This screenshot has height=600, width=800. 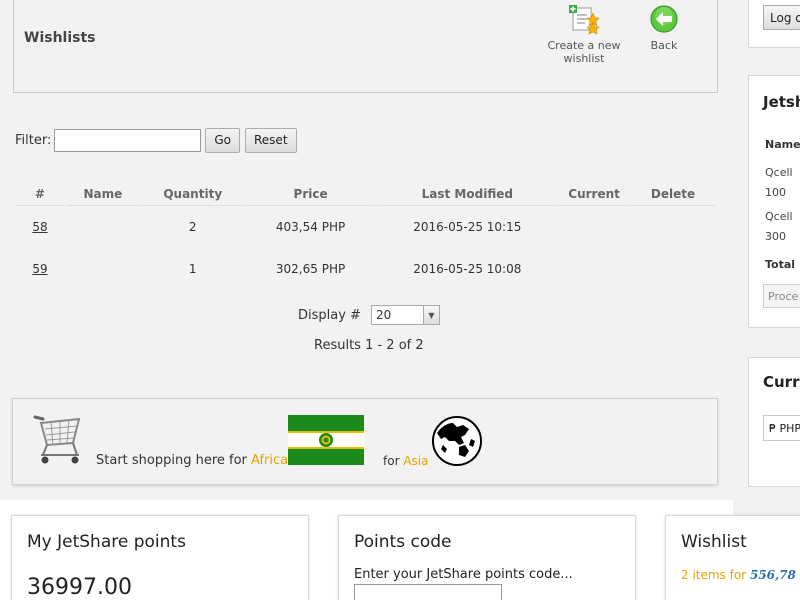 What do you see at coordinates (222, 140) in the screenshot?
I see `go-button: Go` at bounding box center [222, 140].